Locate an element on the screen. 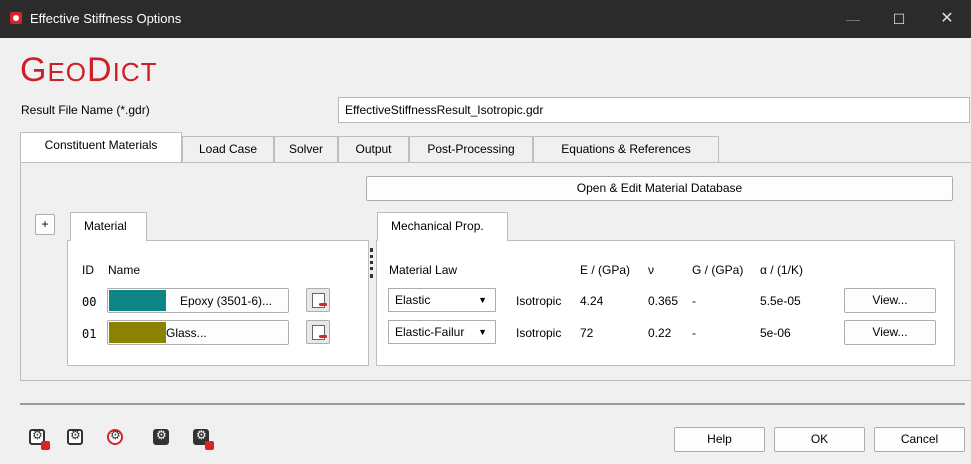 The height and width of the screenshot is (464, 971). refresh-settings-icon is located at coordinates (116, 438).